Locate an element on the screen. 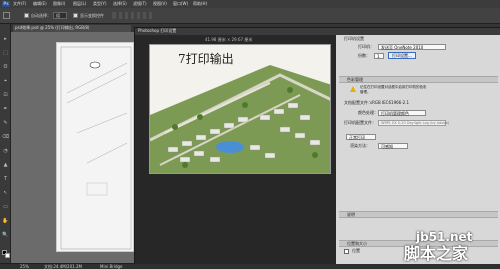  brush-tool: ✎ is located at coordinates (5, 123).